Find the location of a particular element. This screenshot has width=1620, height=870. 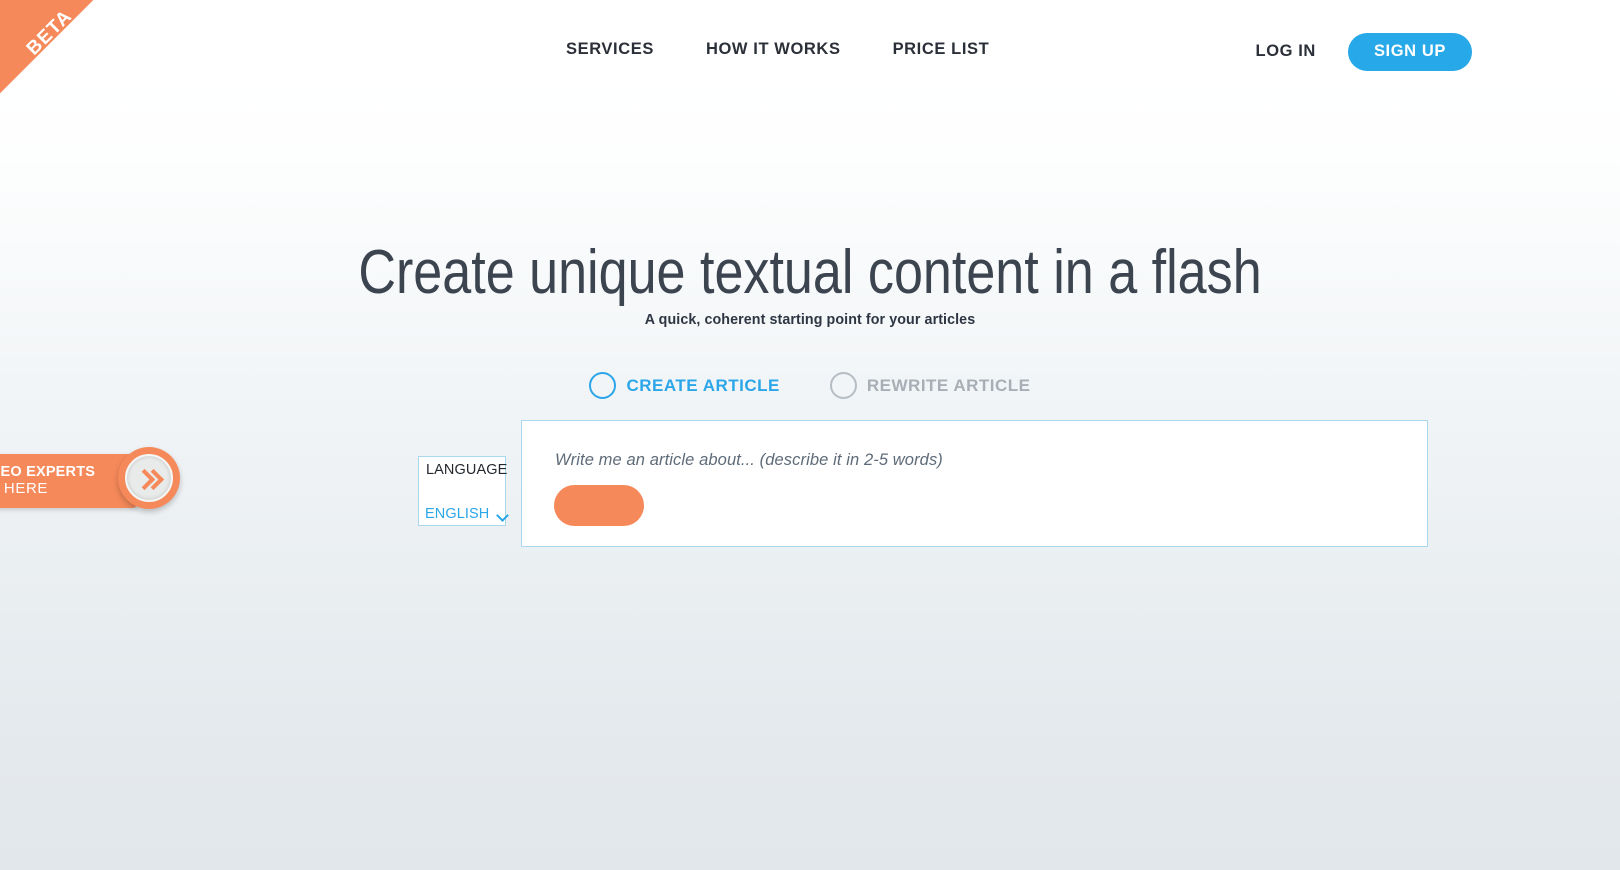

page-title: Create unique textual content in a flash is located at coordinates (810, 272).